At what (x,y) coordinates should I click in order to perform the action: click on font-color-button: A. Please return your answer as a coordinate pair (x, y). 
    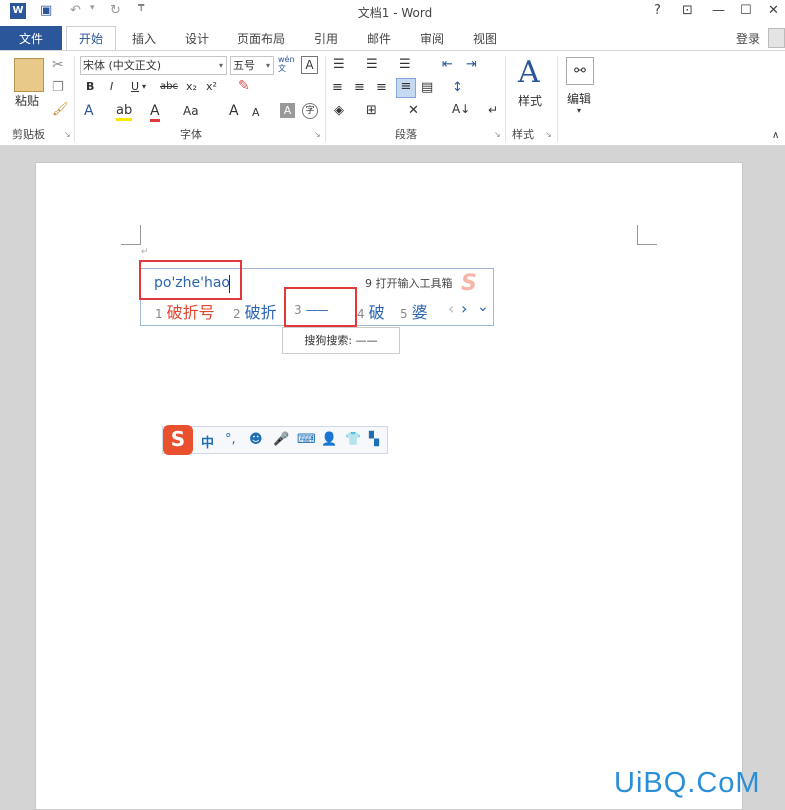
    Looking at the image, I should click on (155, 112).